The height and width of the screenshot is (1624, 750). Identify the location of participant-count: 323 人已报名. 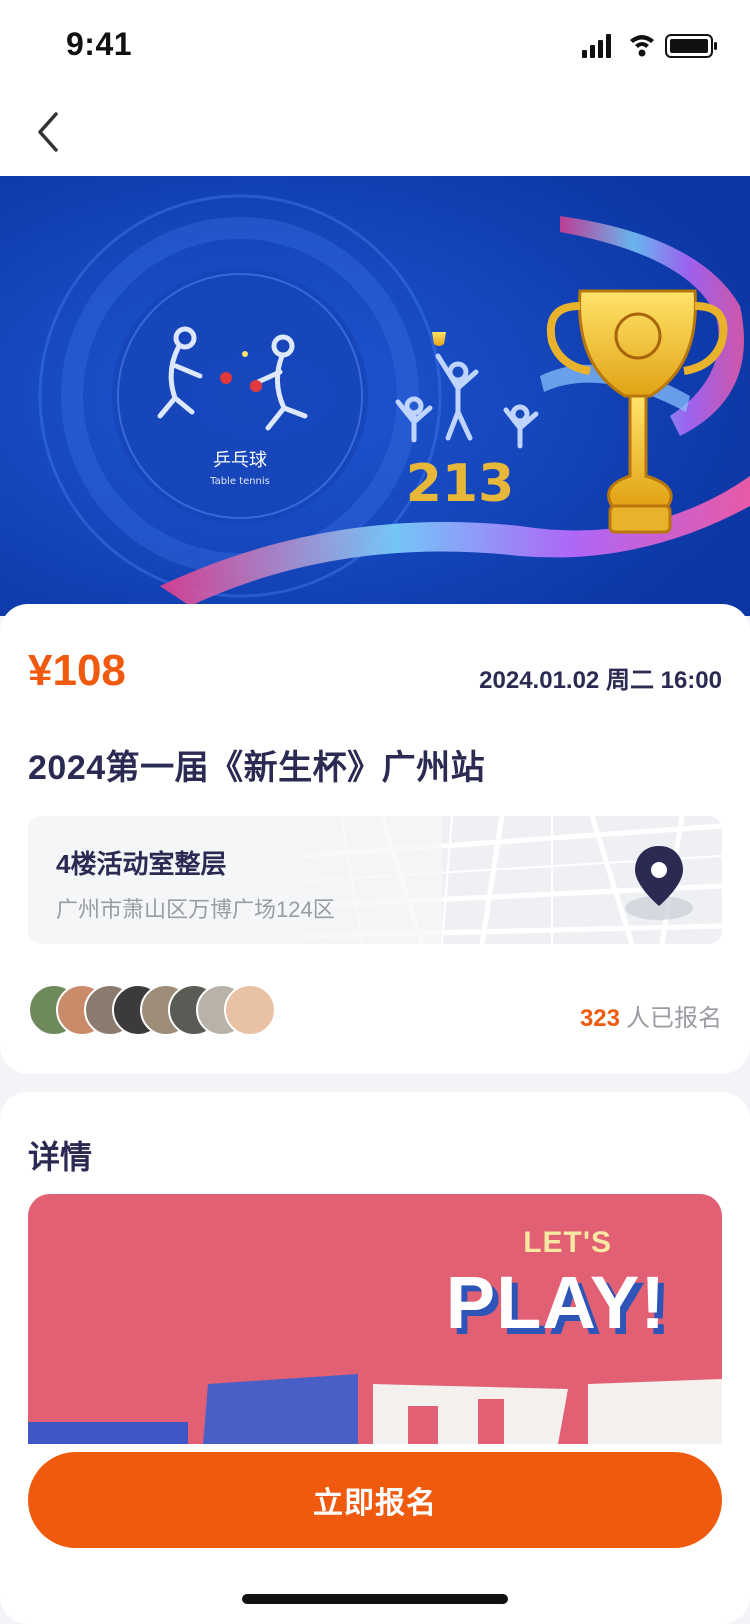
(651, 1015).